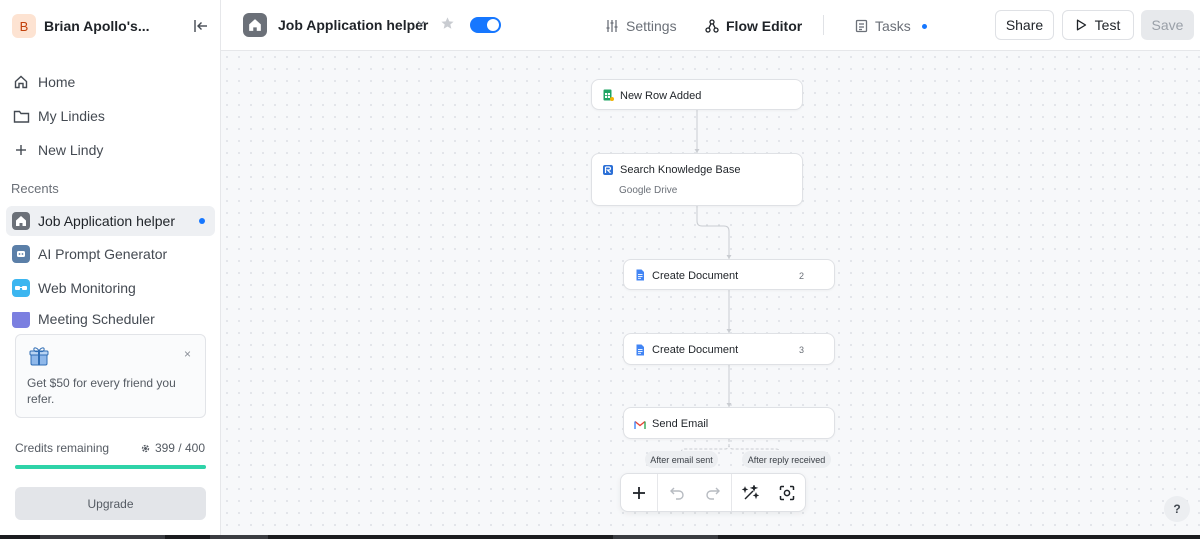  What do you see at coordinates (21, 150) in the screenshot?
I see `plus-icon` at bounding box center [21, 150].